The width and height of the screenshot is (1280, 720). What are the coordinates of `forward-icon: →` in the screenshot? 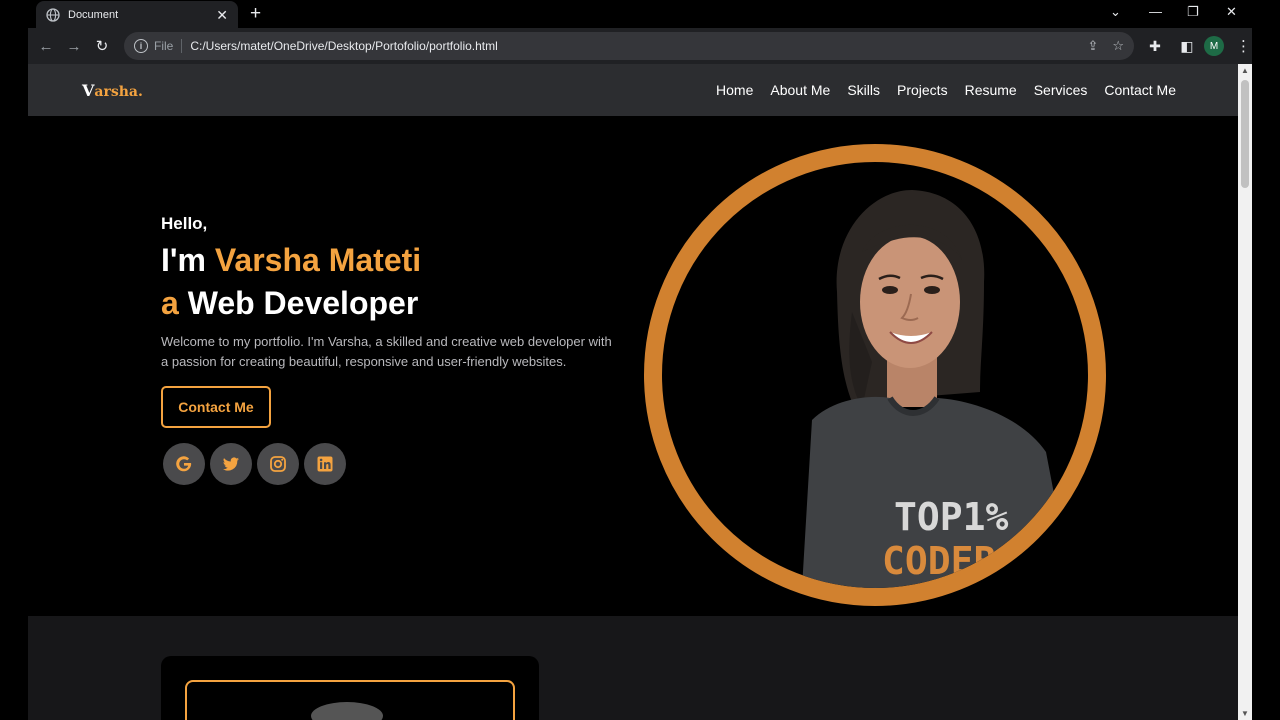 It's located at (74, 46).